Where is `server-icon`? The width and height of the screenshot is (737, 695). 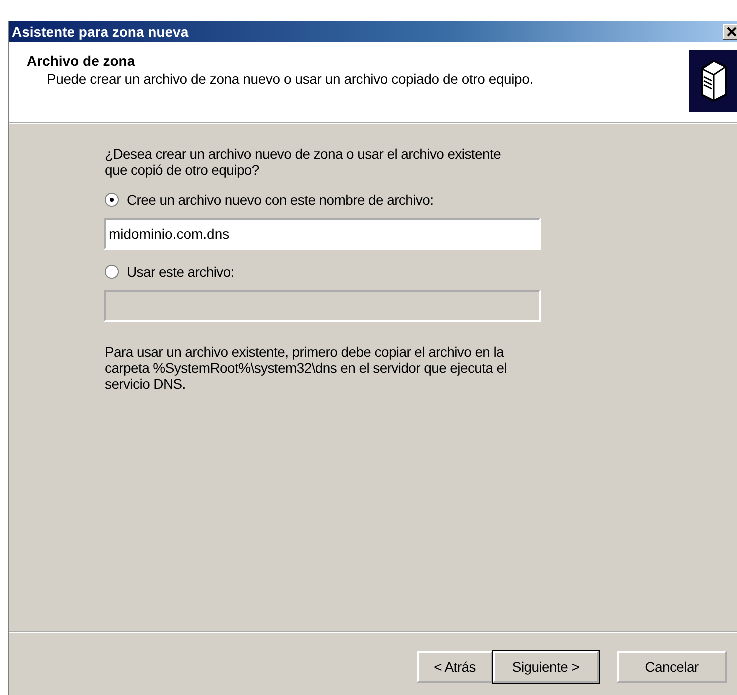
server-icon is located at coordinates (713, 81).